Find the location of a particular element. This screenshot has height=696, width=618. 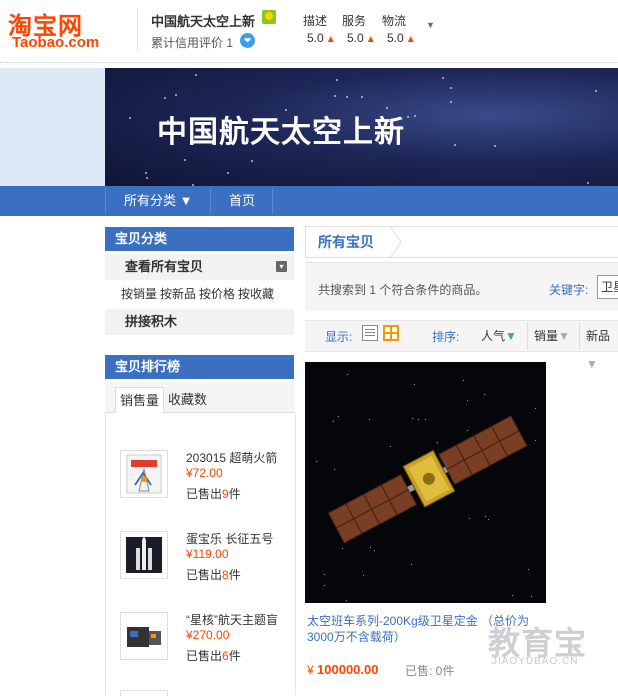

rank-item-title: “星核”航天主题盲 is located at coordinates (239, 619).